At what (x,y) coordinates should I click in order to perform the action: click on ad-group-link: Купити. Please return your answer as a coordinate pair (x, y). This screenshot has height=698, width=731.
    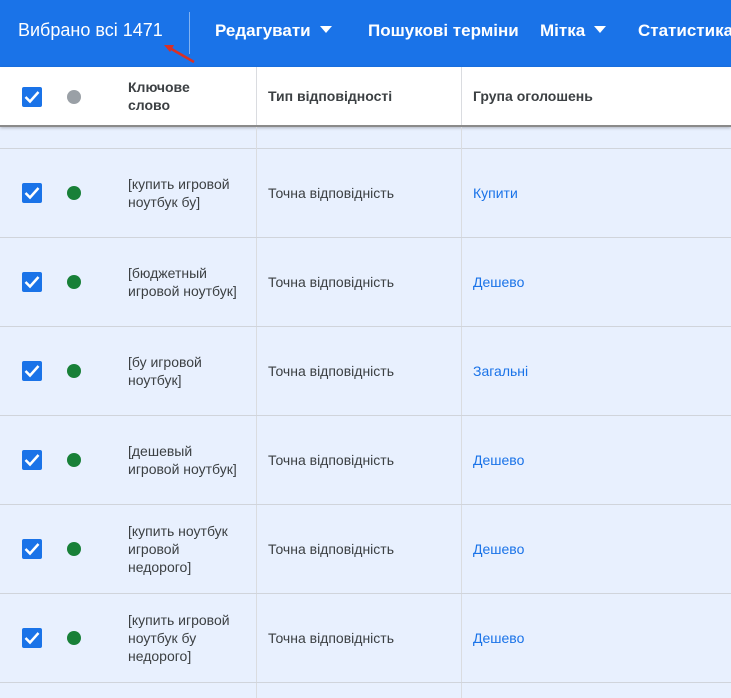
    Looking at the image, I should click on (495, 193).